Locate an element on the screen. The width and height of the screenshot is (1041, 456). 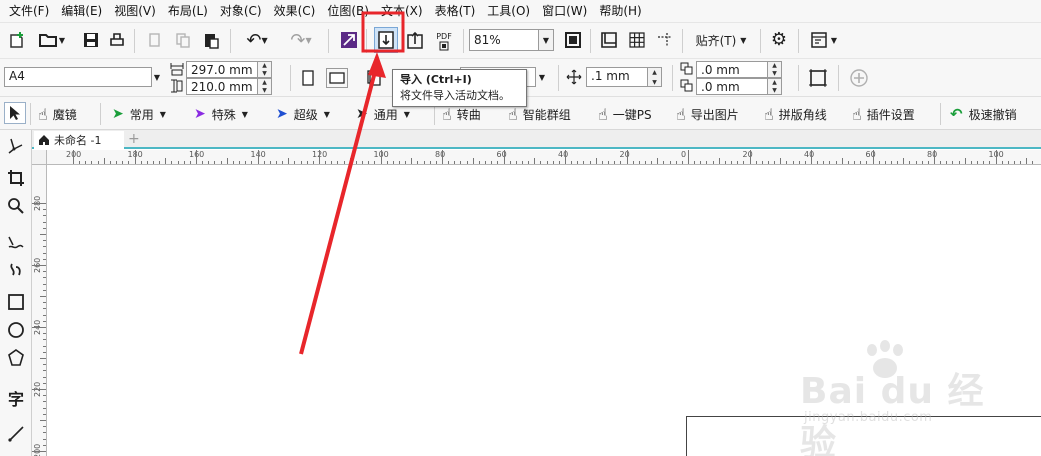
text-tool: 字 is located at coordinates (16, 398).